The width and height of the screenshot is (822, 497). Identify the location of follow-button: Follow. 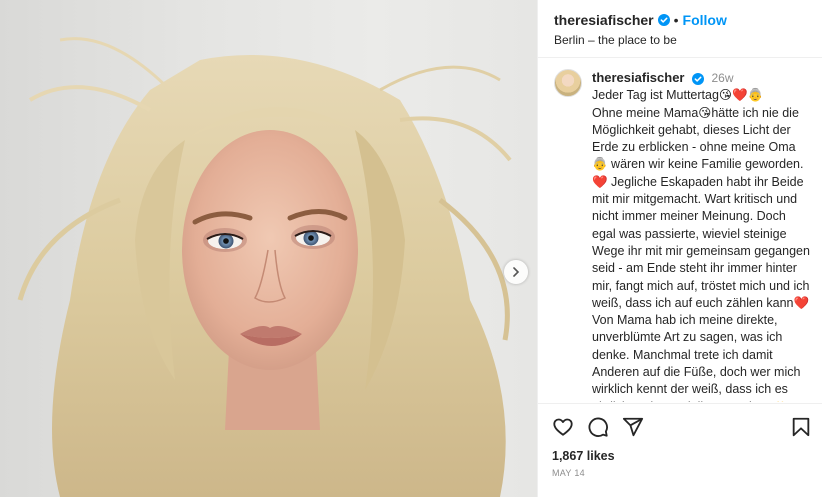
(705, 20).